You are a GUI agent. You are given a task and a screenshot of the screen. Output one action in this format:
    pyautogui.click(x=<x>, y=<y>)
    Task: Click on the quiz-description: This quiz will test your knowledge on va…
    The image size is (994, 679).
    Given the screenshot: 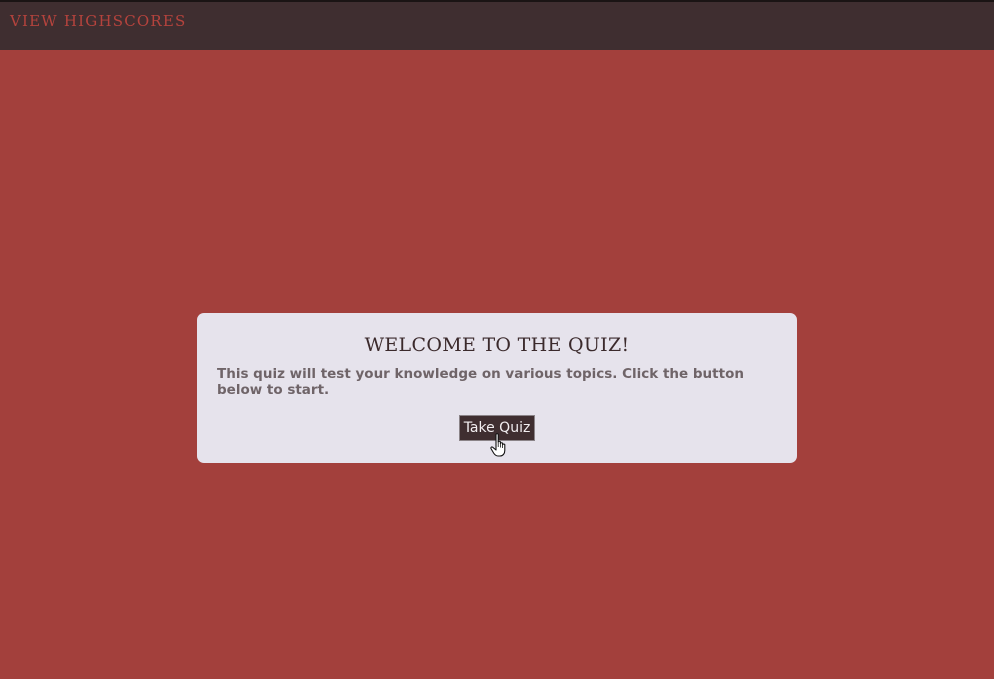 What is the action you would take?
    pyautogui.click(x=480, y=382)
    